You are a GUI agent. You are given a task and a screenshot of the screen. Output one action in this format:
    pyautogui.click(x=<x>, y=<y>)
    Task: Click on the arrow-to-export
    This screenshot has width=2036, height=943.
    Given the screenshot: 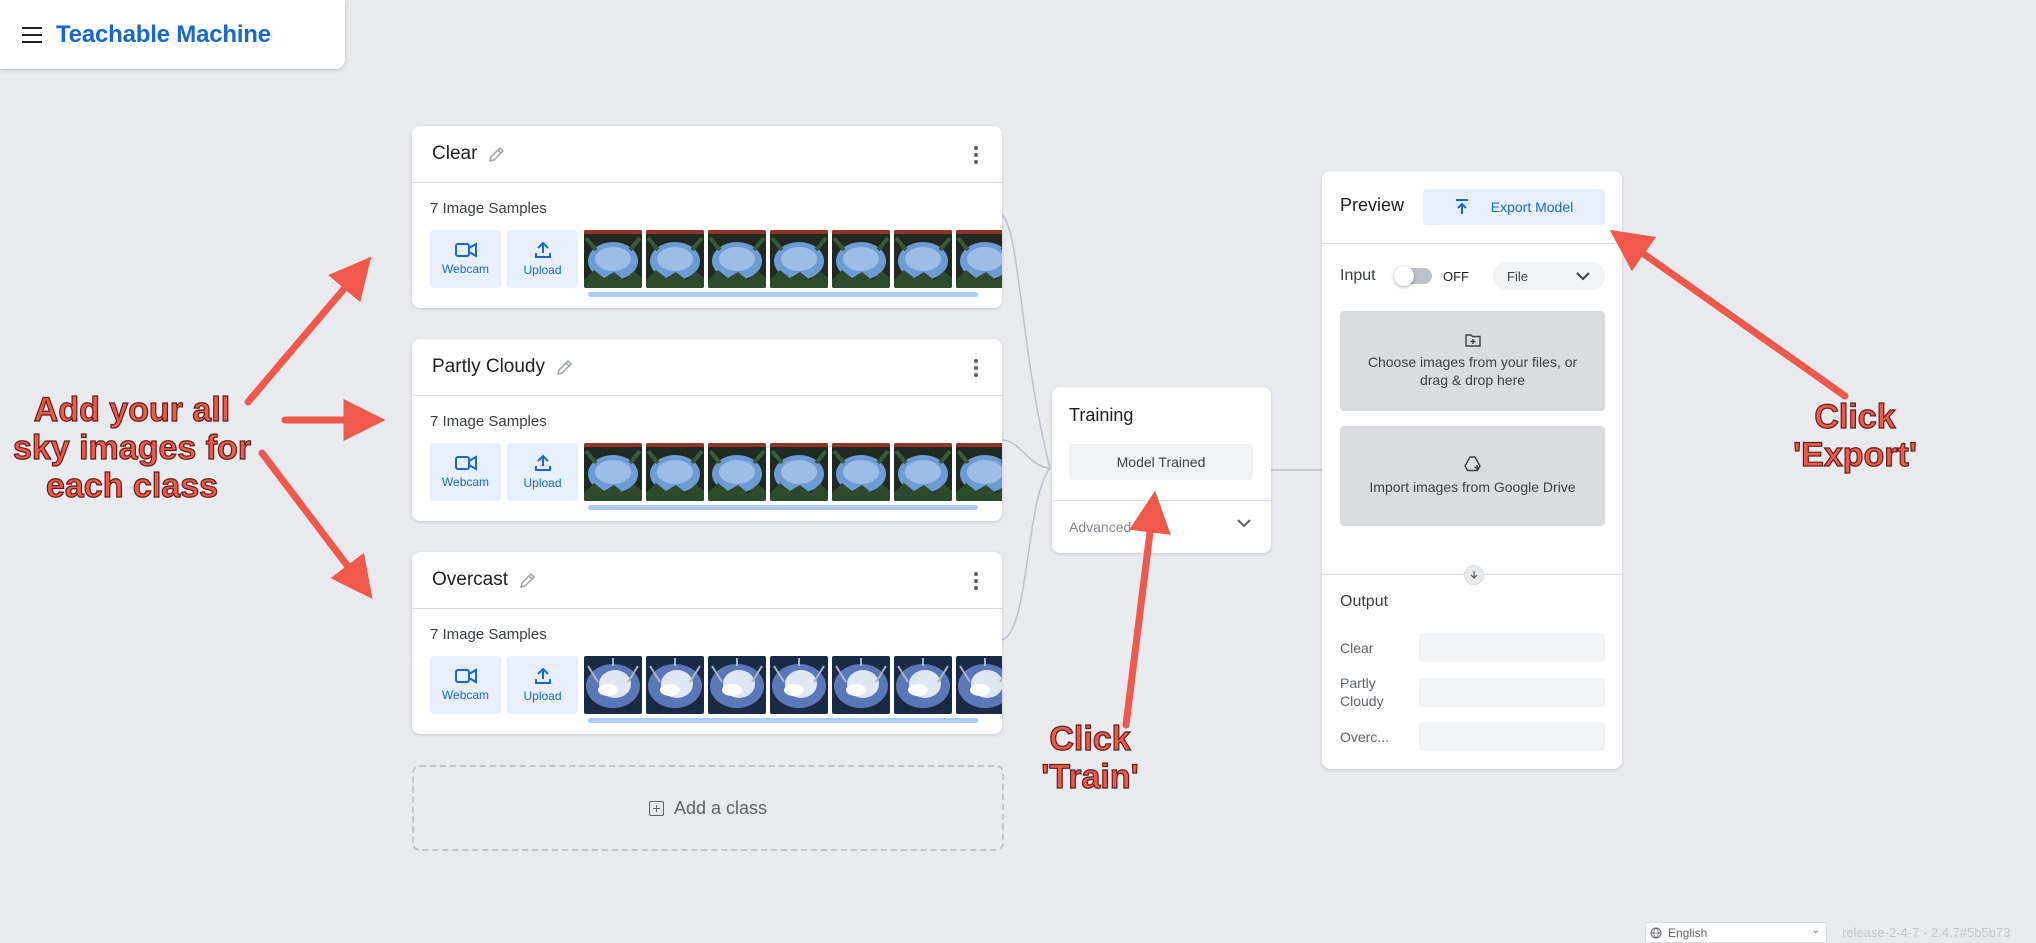 What is the action you would take?
    pyautogui.click(x=1729, y=314)
    